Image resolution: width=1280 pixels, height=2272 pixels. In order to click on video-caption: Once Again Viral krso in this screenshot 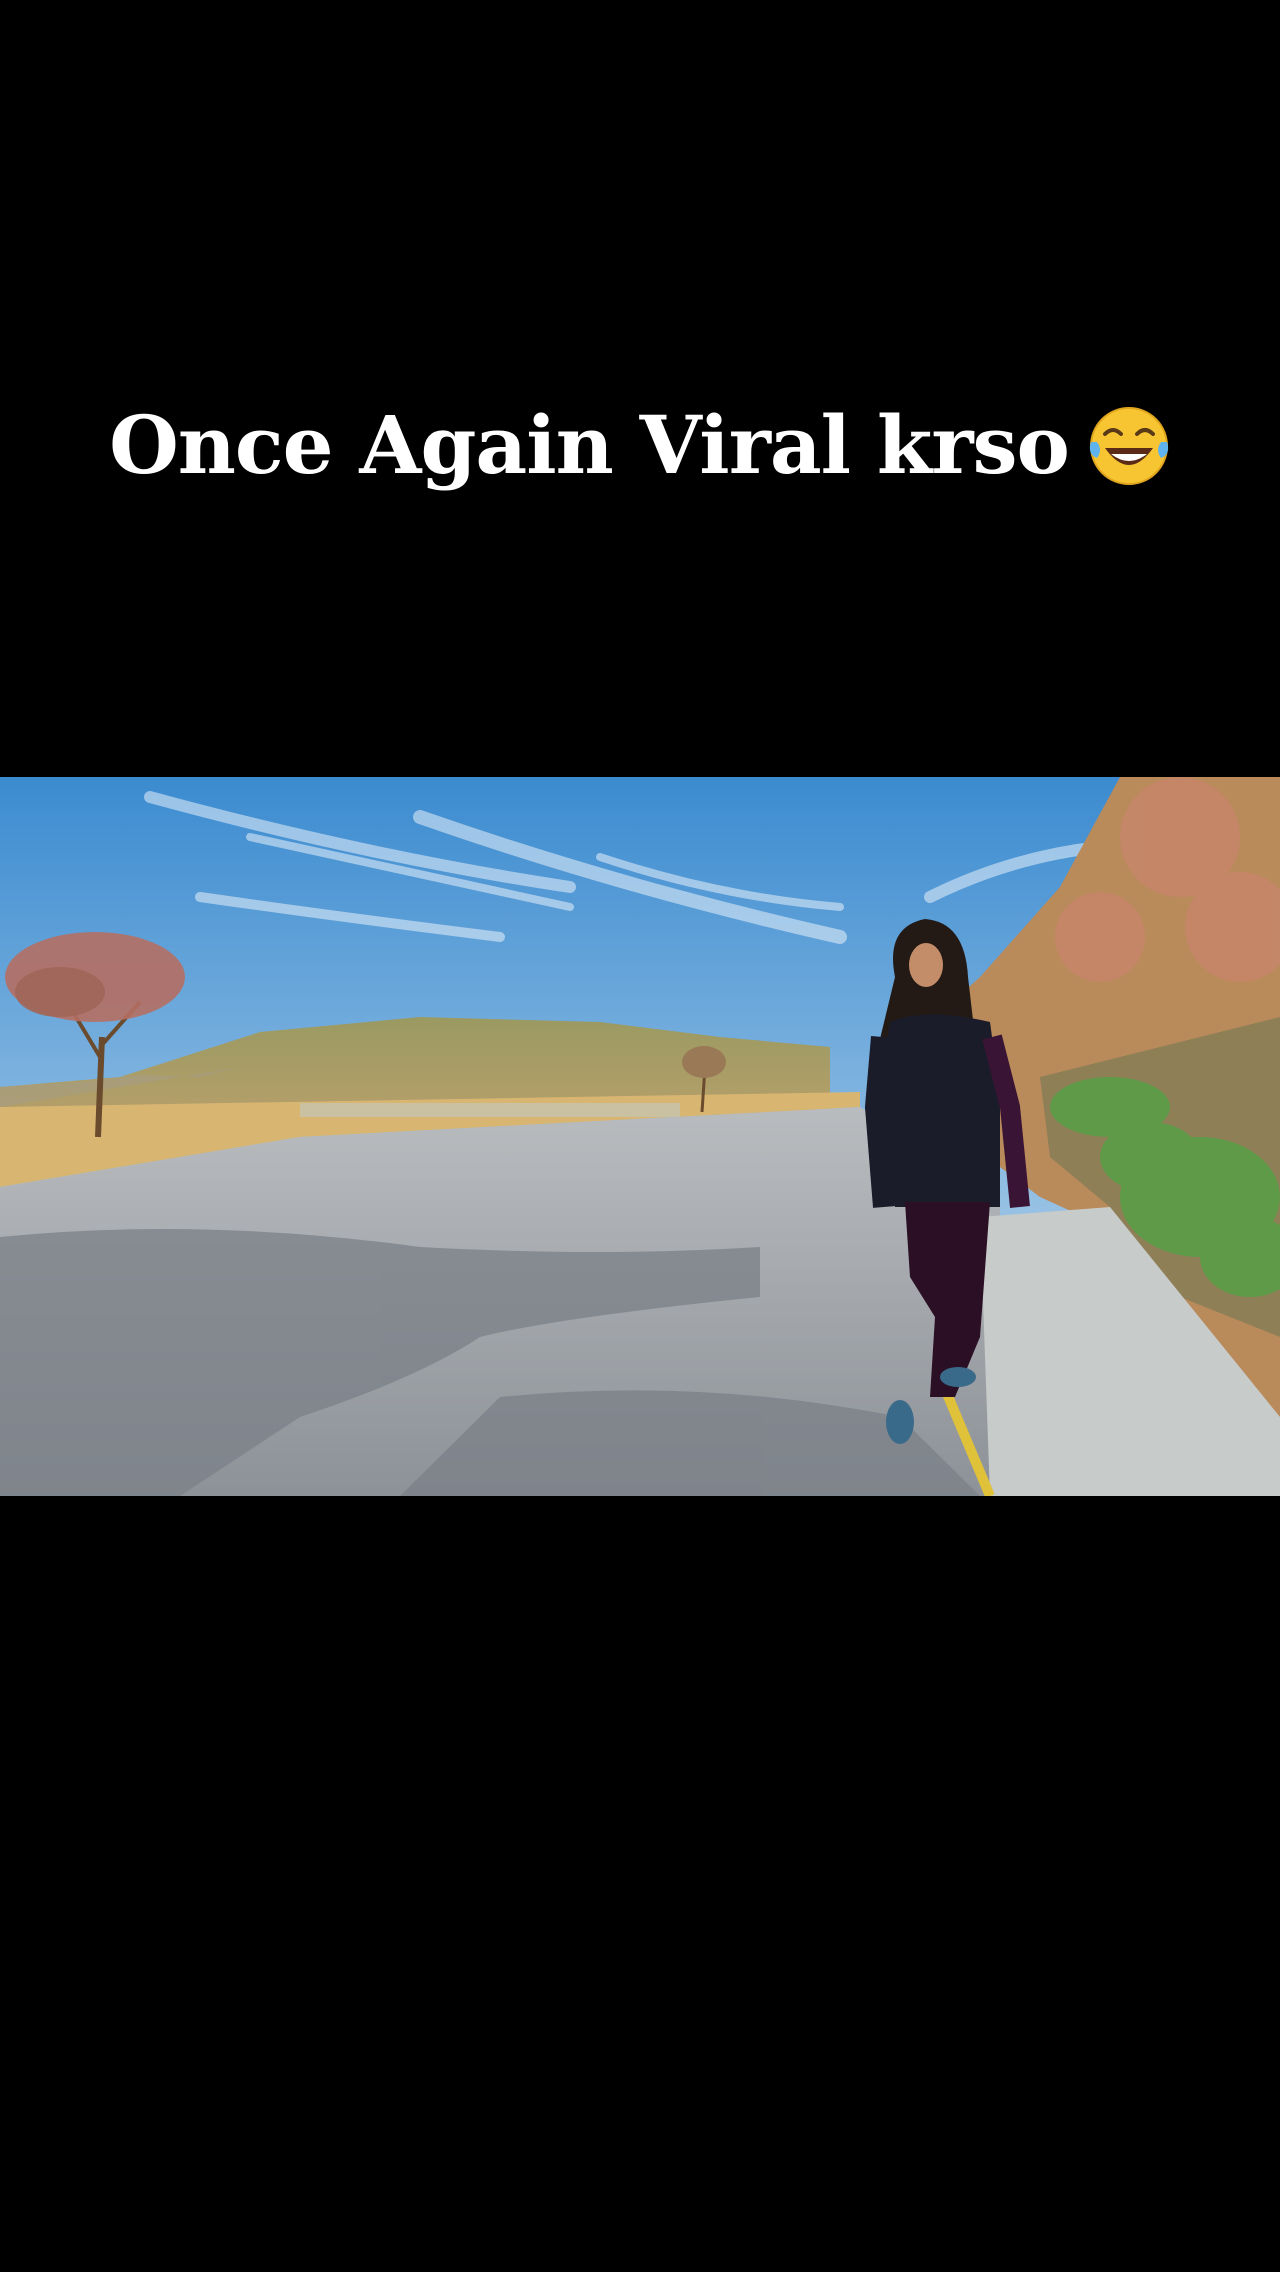, I will do `click(640, 445)`.